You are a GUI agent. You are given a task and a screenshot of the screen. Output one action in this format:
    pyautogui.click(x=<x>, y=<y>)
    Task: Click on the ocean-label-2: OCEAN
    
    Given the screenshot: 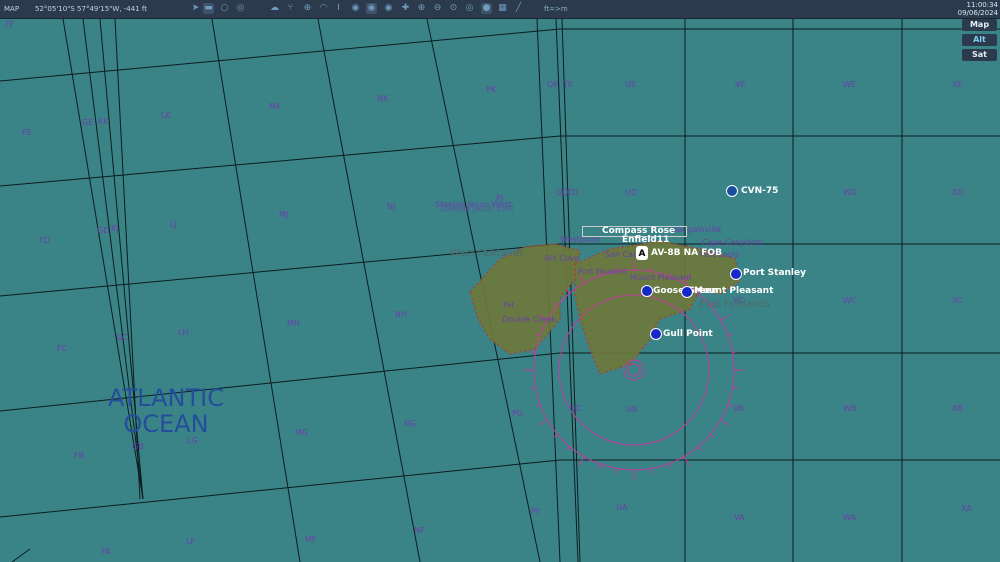 What is the action you would take?
    pyautogui.click(x=166, y=424)
    